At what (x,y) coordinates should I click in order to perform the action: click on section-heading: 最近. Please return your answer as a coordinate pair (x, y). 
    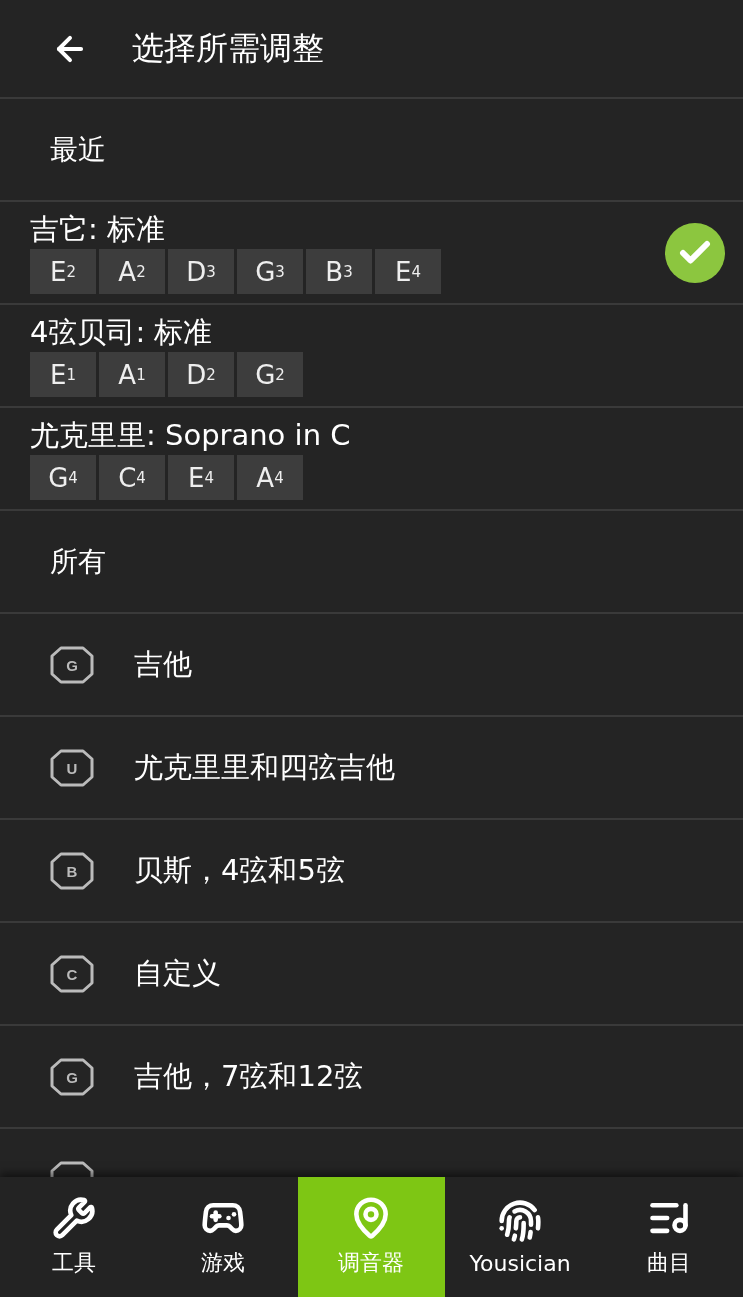
    Looking at the image, I should click on (371, 150).